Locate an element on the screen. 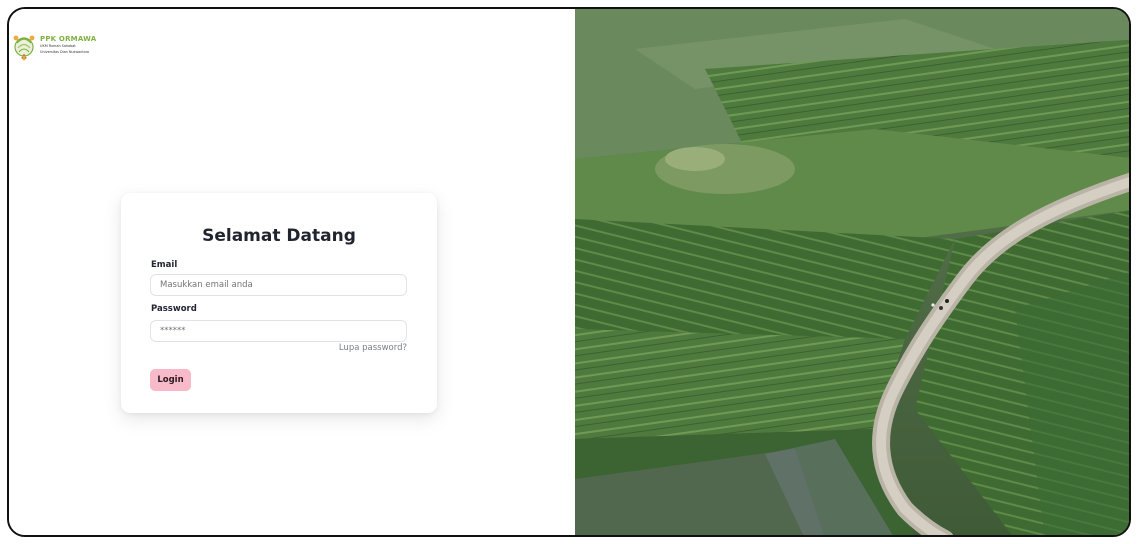 The height and width of the screenshot is (544, 1138). forgot-password-link: Lupa password? is located at coordinates (373, 348).